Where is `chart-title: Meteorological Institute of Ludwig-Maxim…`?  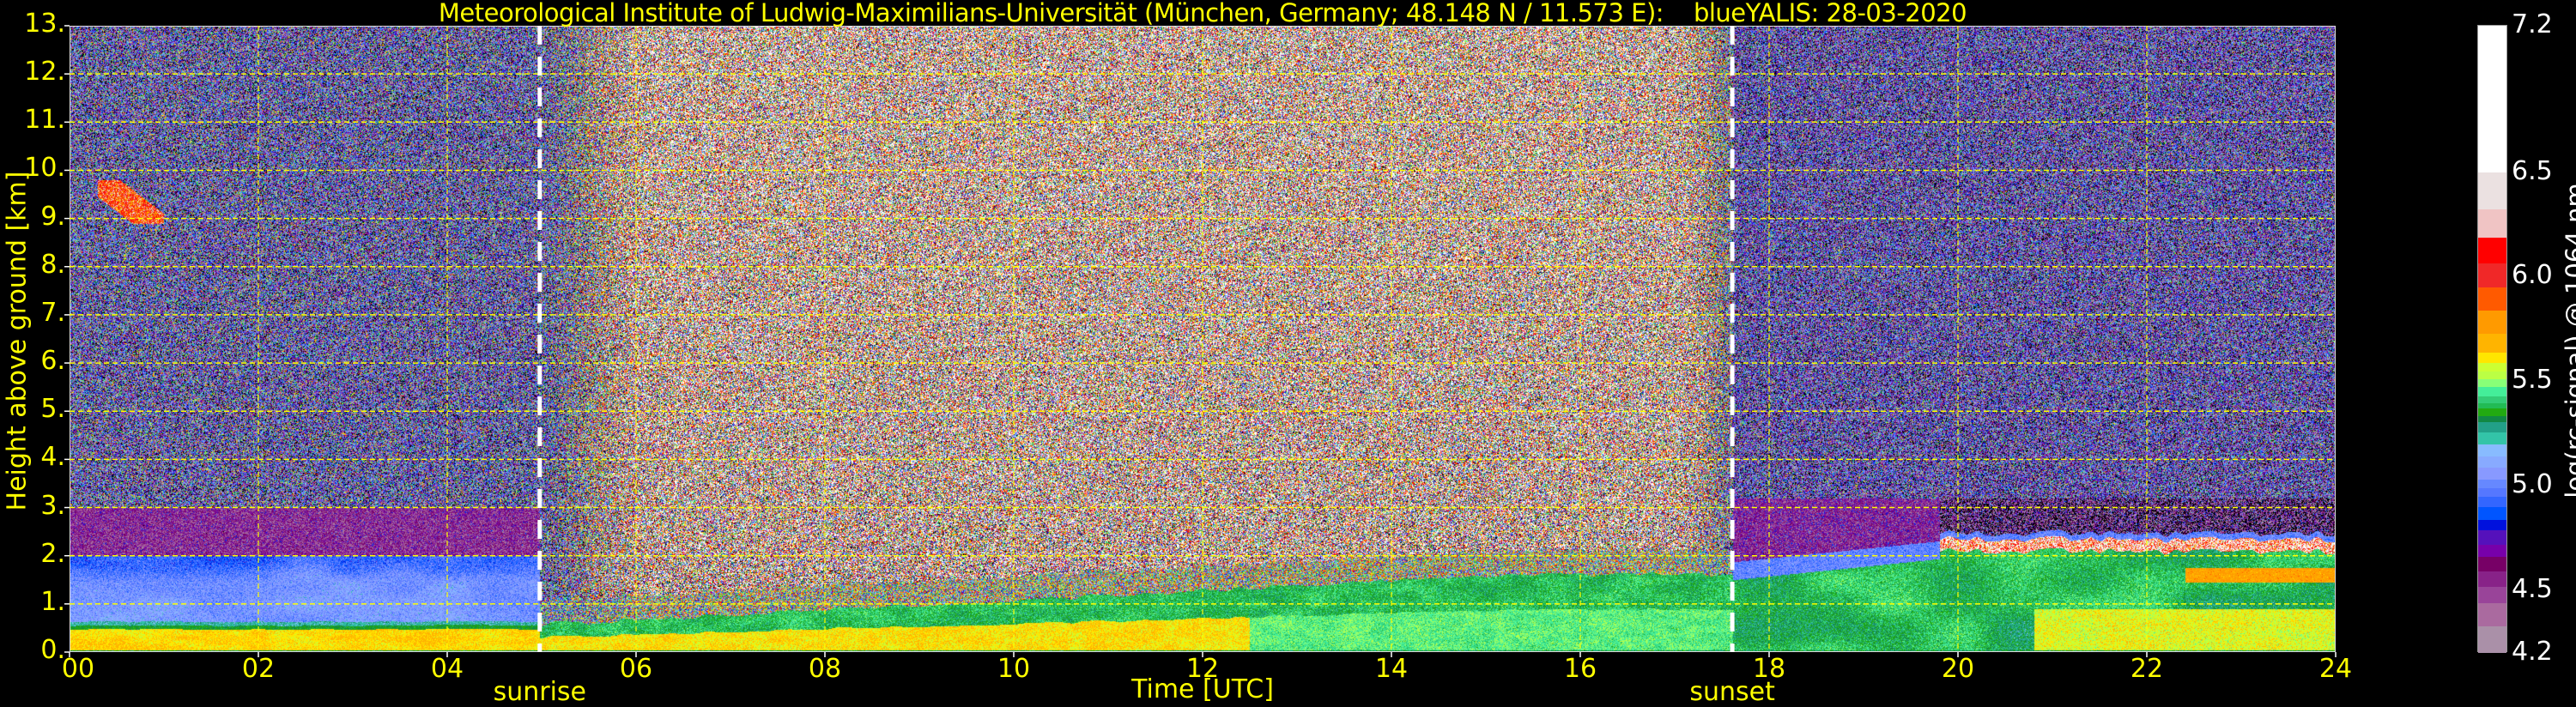 chart-title: Meteorological Institute of Ludwig-Maxim… is located at coordinates (1202, 14).